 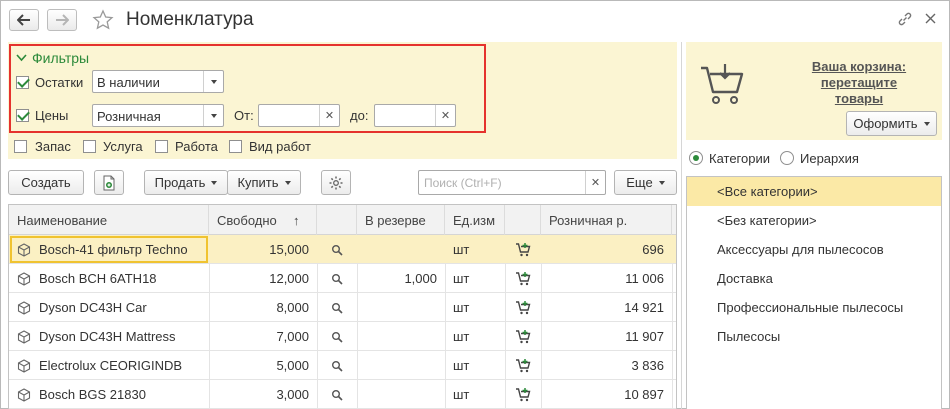 What do you see at coordinates (930, 18) in the screenshot?
I see `close-icon` at bounding box center [930, 18].